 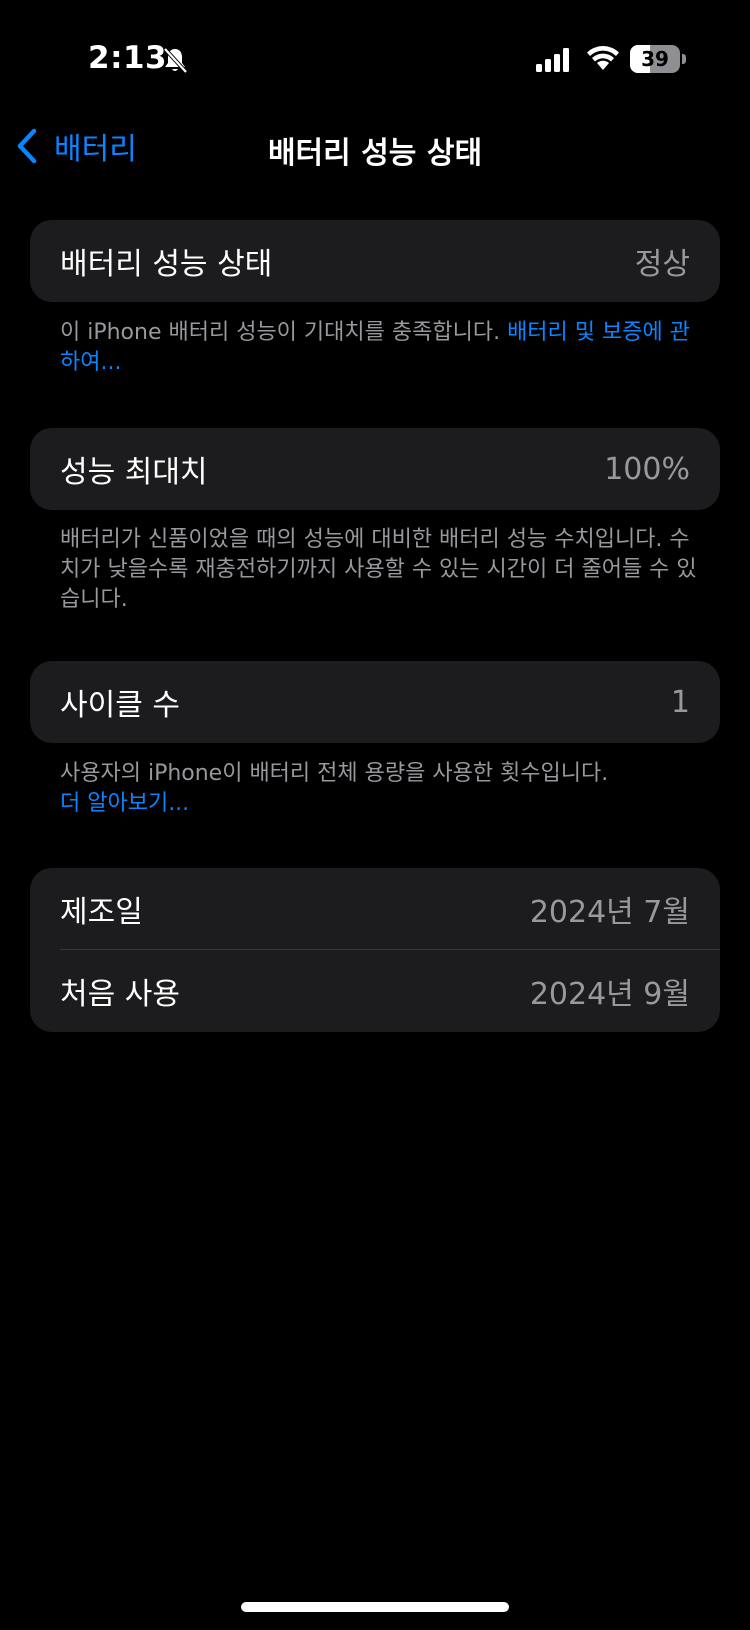 I want to click on cellular-signal-icon, so click(x=552, y=60).